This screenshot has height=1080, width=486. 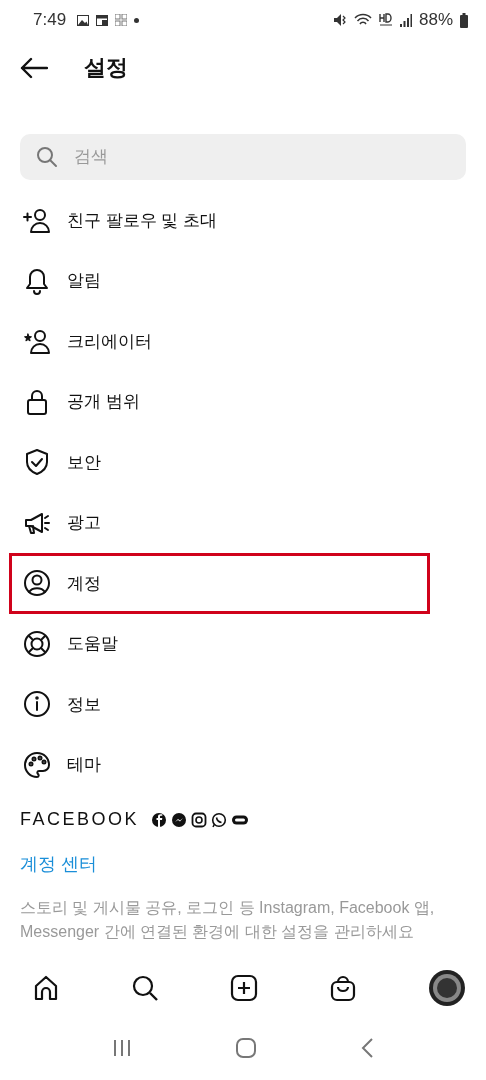 I want to click on settings-item: 도움말, so click(x=219, y=643).